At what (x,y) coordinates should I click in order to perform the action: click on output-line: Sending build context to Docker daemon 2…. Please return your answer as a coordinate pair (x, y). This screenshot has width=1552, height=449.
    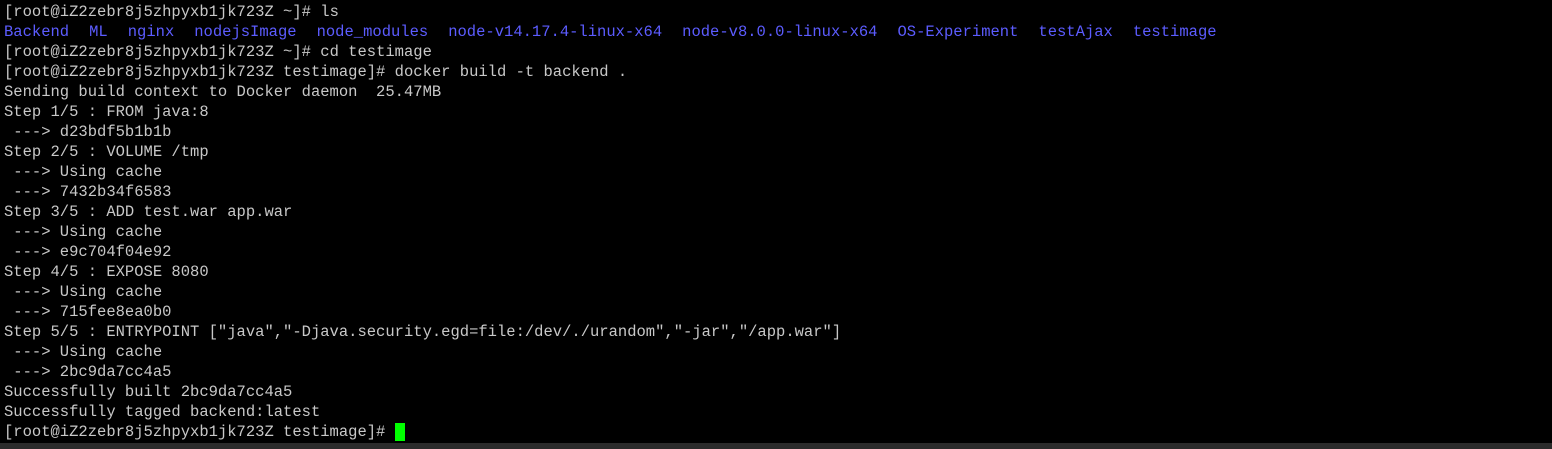
    Looking at the image, I should click on (223, 92).